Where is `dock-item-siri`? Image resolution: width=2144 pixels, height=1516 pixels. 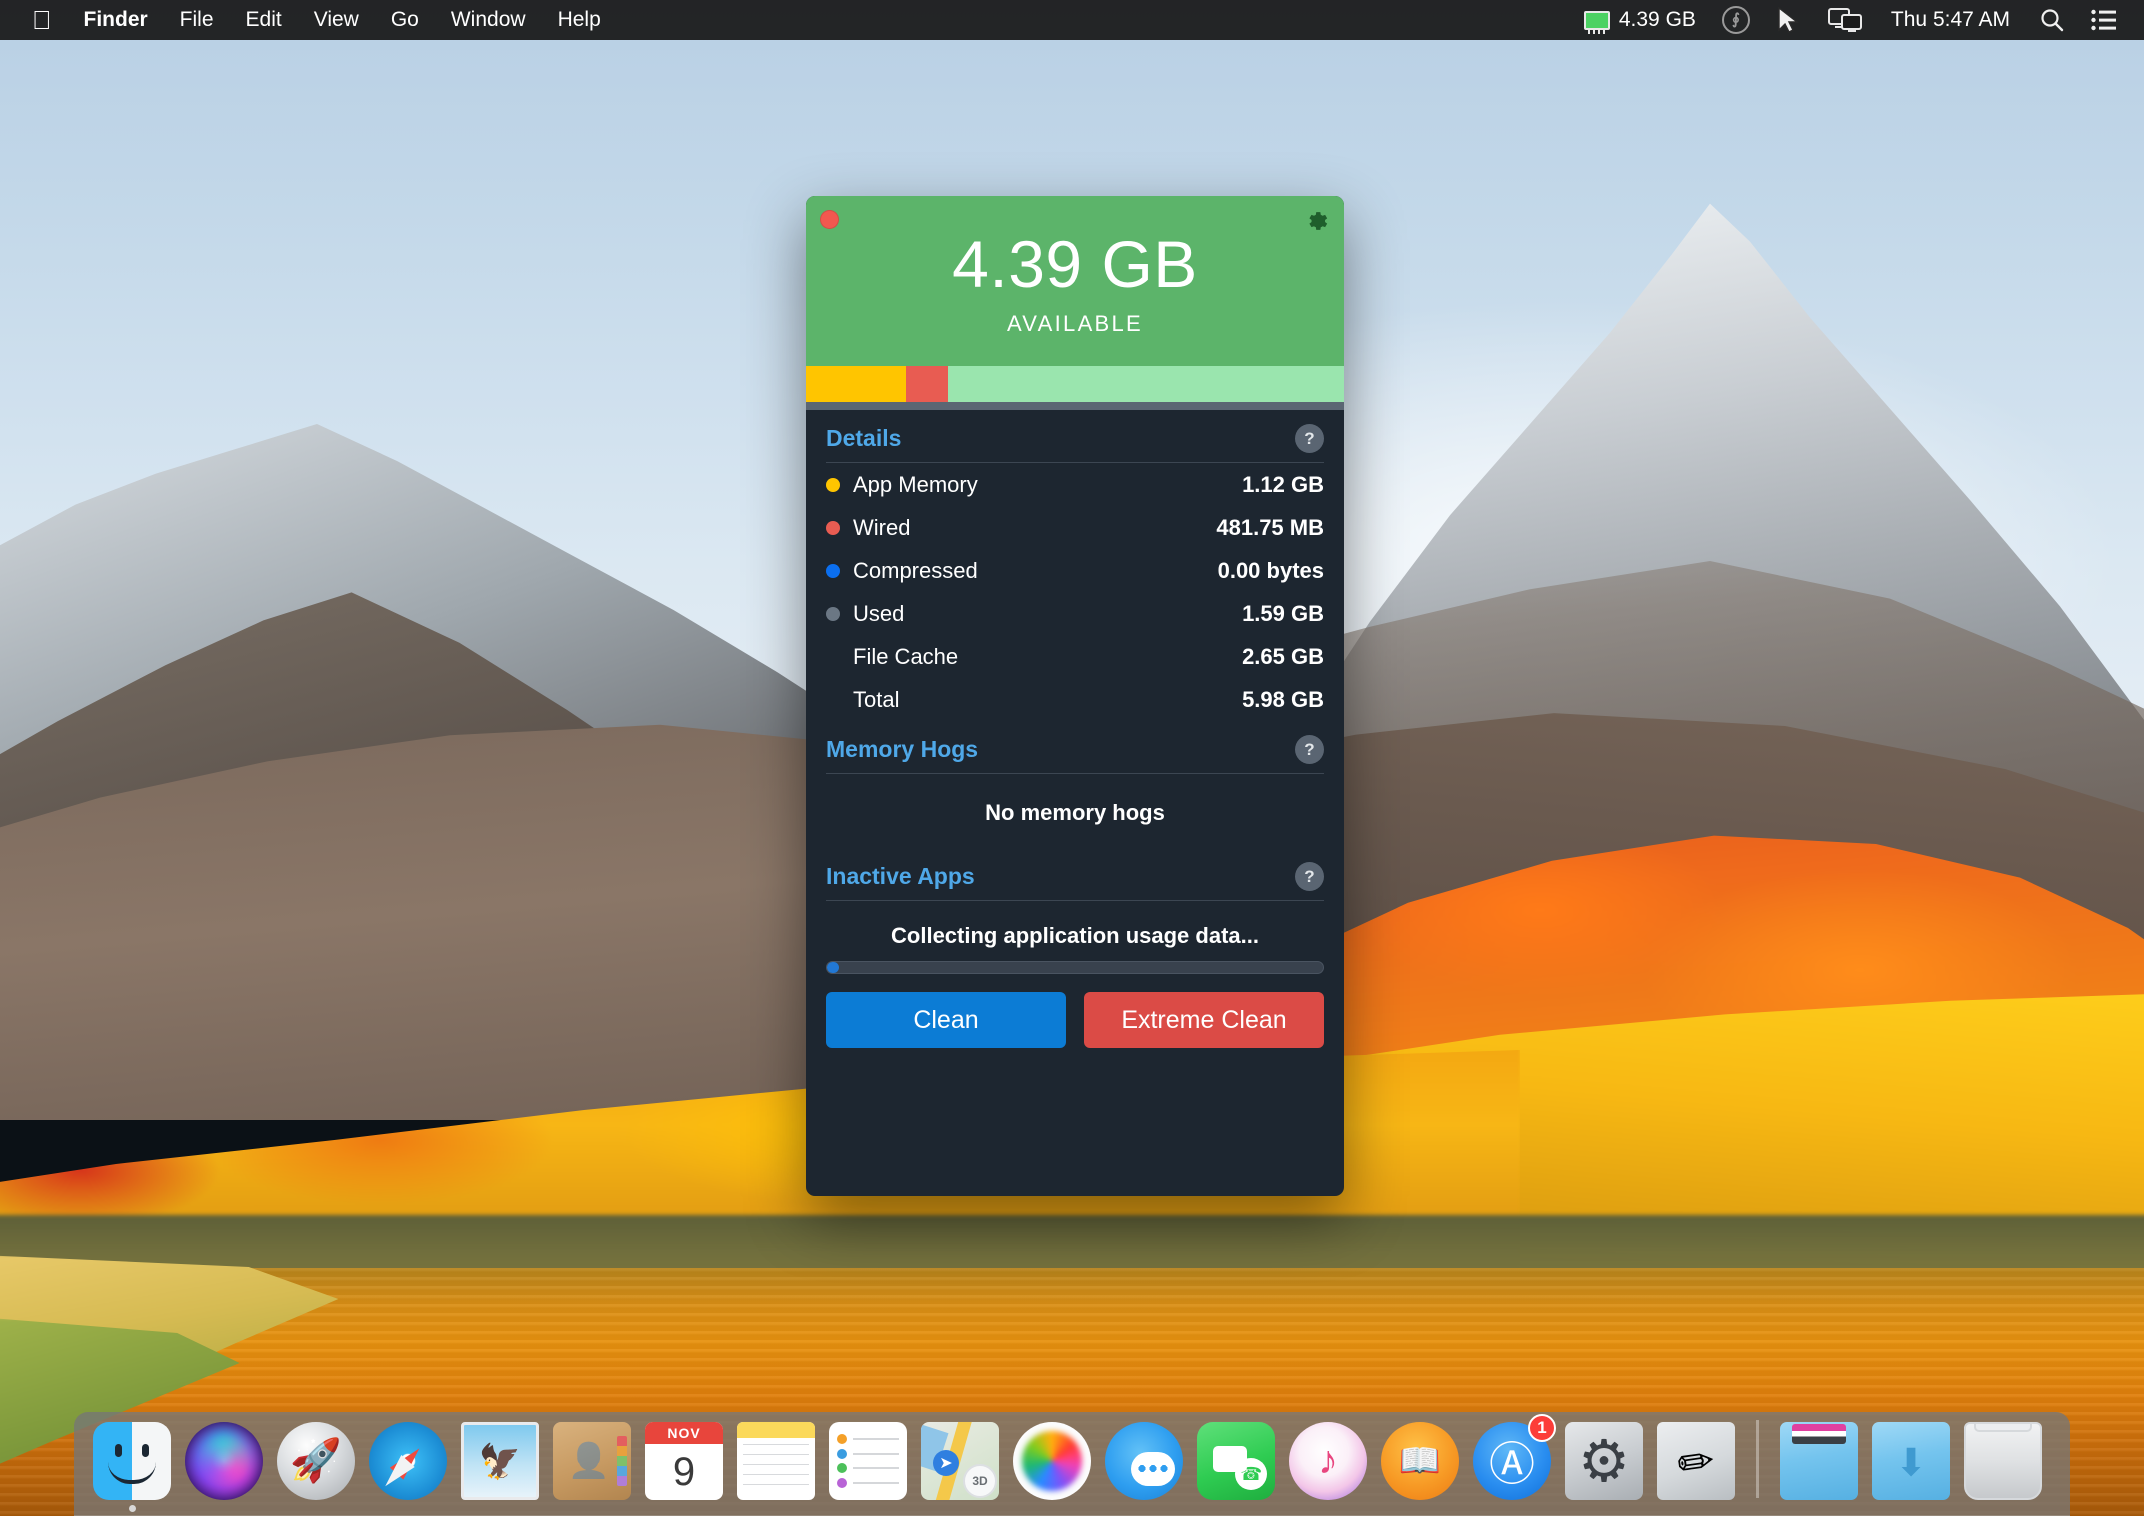 dock-item-siri is located at coordinates (224, 1464).